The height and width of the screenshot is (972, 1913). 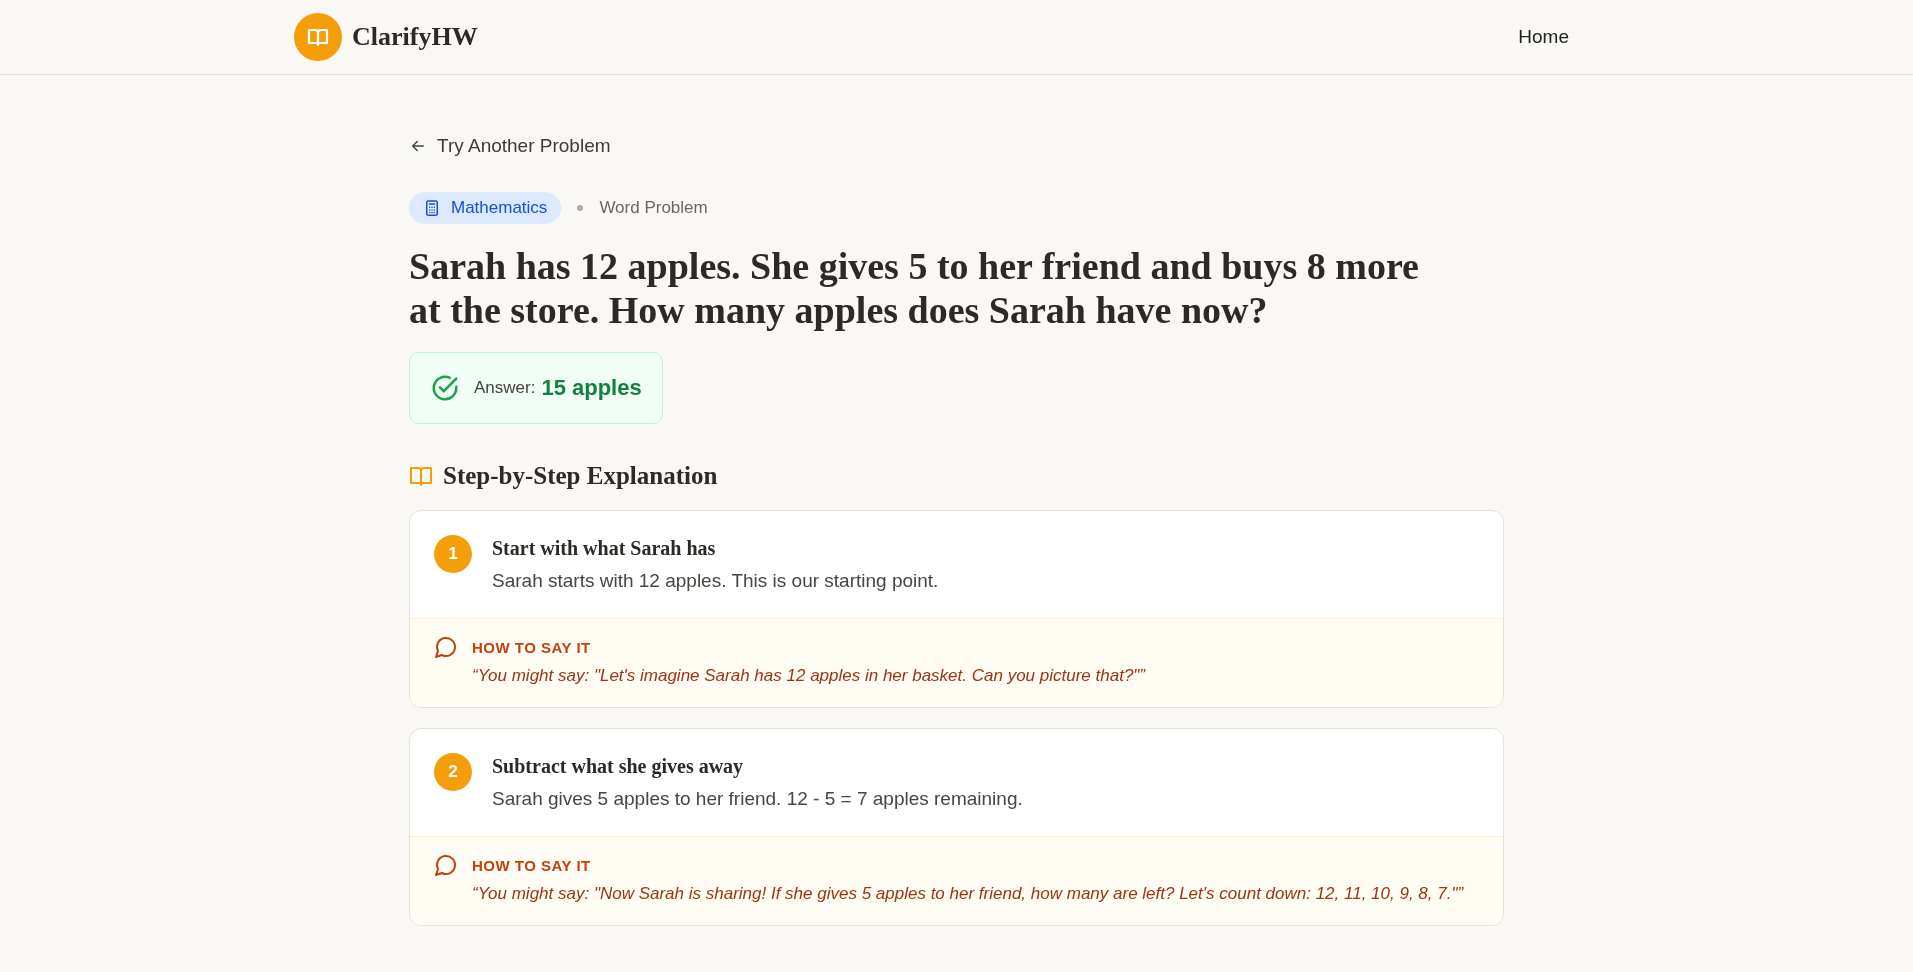 What do you see at coordinates (445, 388) in the screenshot?
I see `check-circle-icon` at bounding box center [445, 388].